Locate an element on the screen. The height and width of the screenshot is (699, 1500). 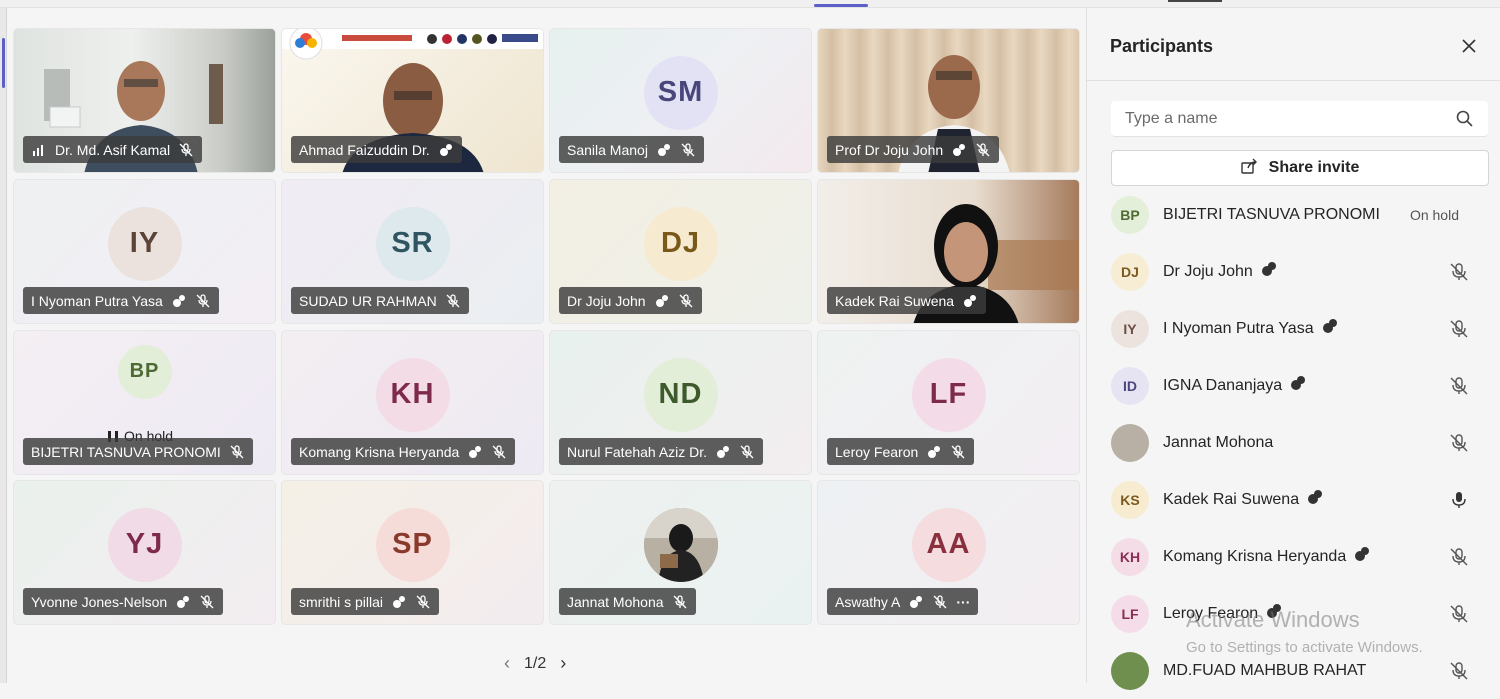
name-label: Aswathy A ··· is located at coordinates (903, 601).